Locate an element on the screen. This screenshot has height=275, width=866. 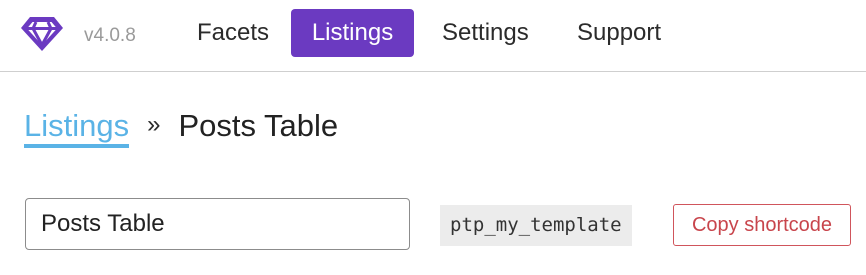
diamond-logo-icon is located at coordinates (42, 34).